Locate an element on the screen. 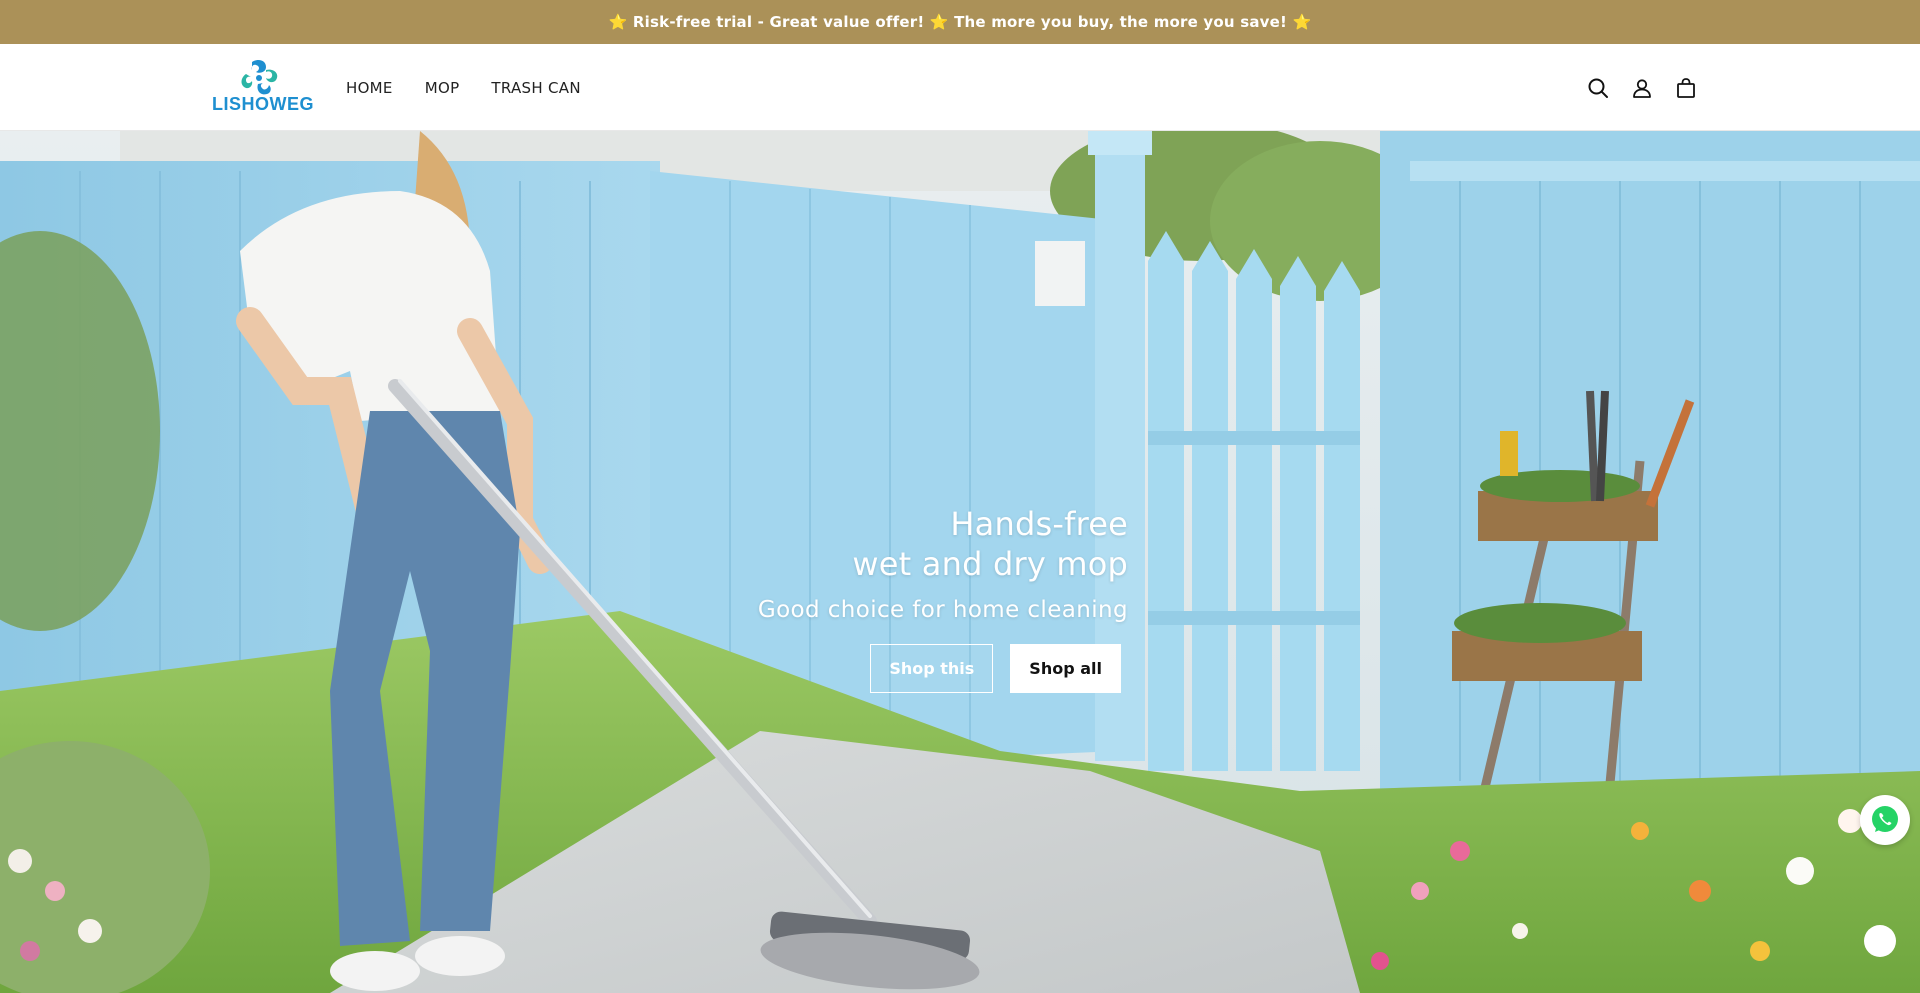 The image size is (1920, 993). hero-subtitle: Good choice for home cleaning is located at coordinates (942, 610).